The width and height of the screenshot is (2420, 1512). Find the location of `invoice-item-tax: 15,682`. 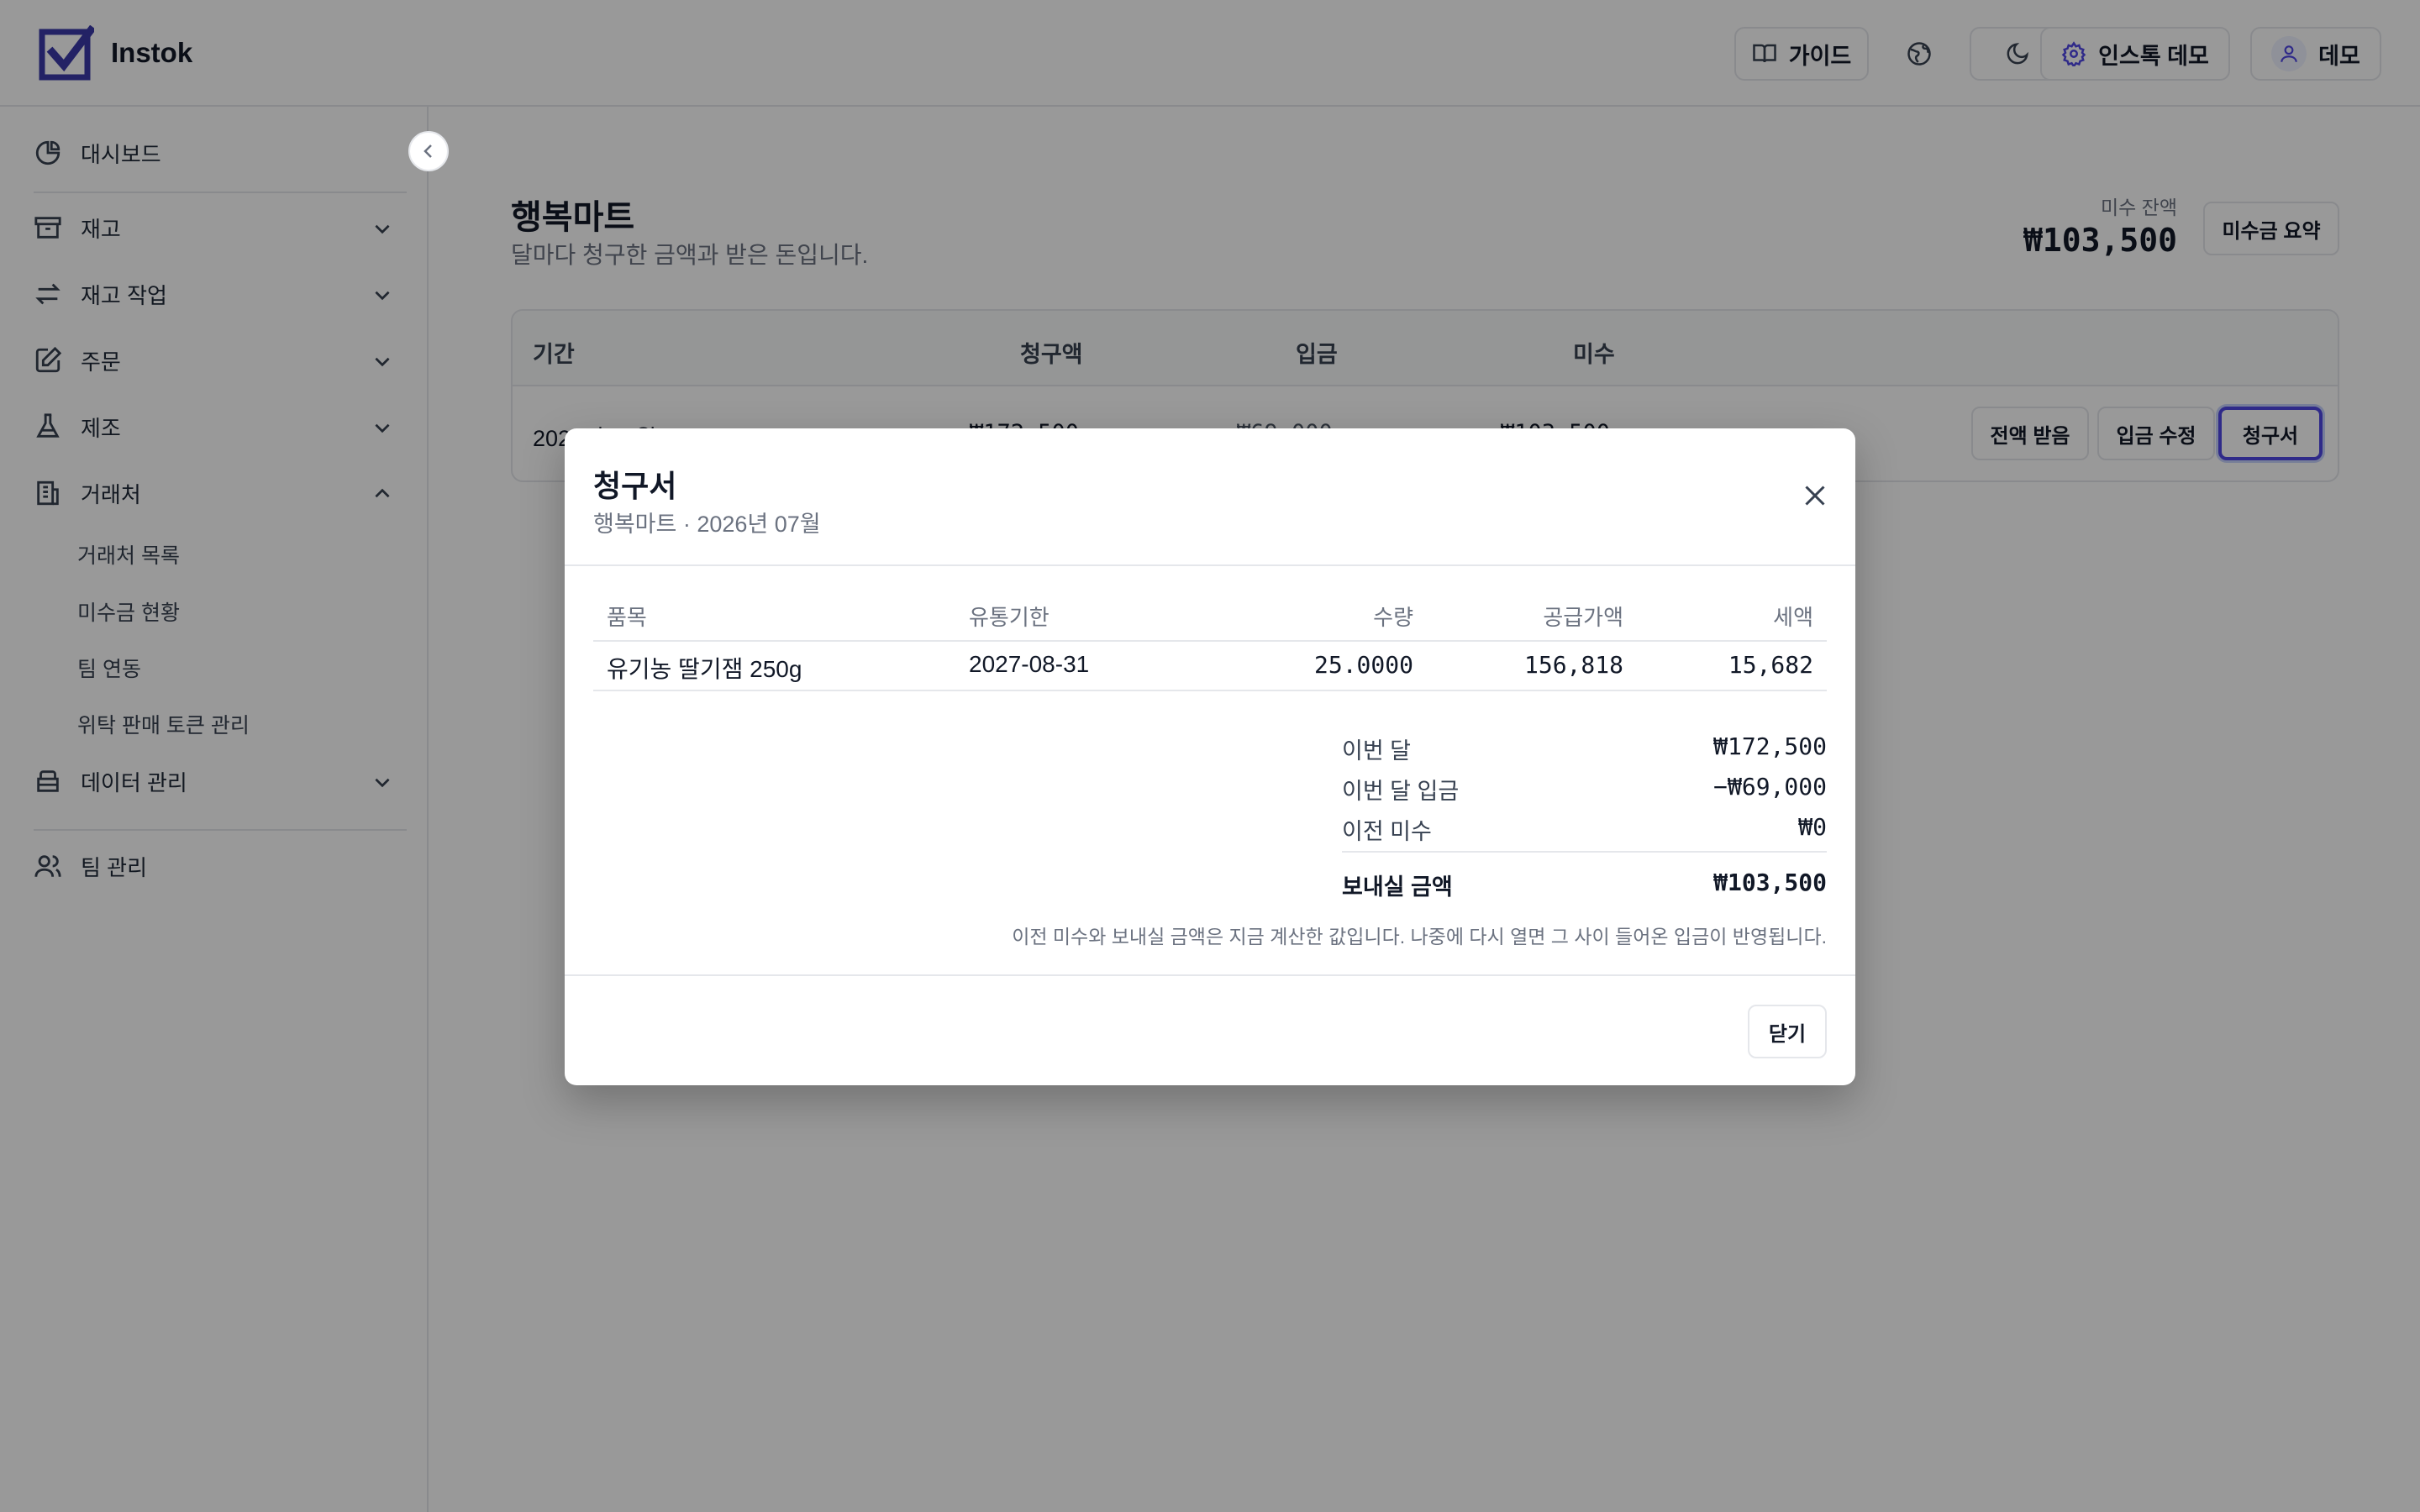

invoice-item-tax: 15,682 is located at coordinates (1770, 665).